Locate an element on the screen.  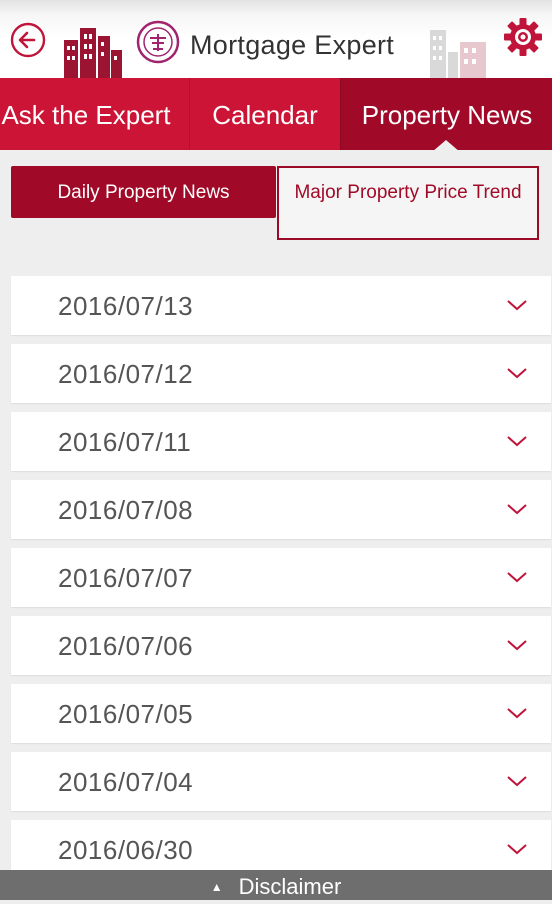
tab-ask-the-expert: Ask the Expert is located at coordinates (93, 114).